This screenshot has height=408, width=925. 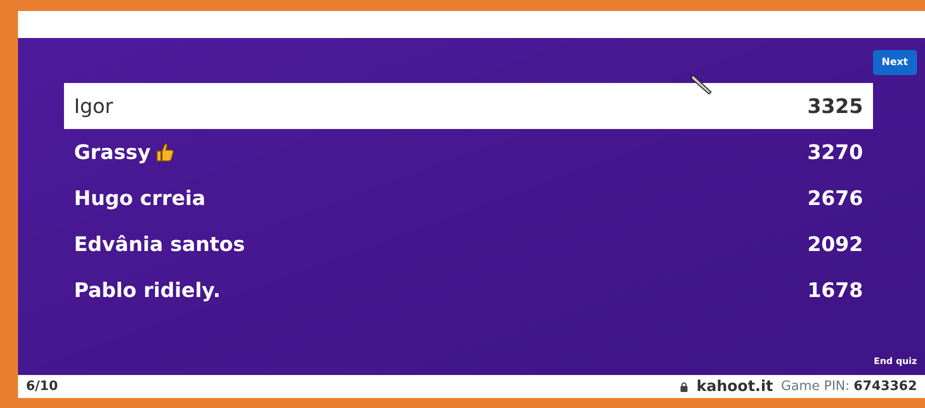 I want to click on player-name: Grassy, so click(x=112, y=152).